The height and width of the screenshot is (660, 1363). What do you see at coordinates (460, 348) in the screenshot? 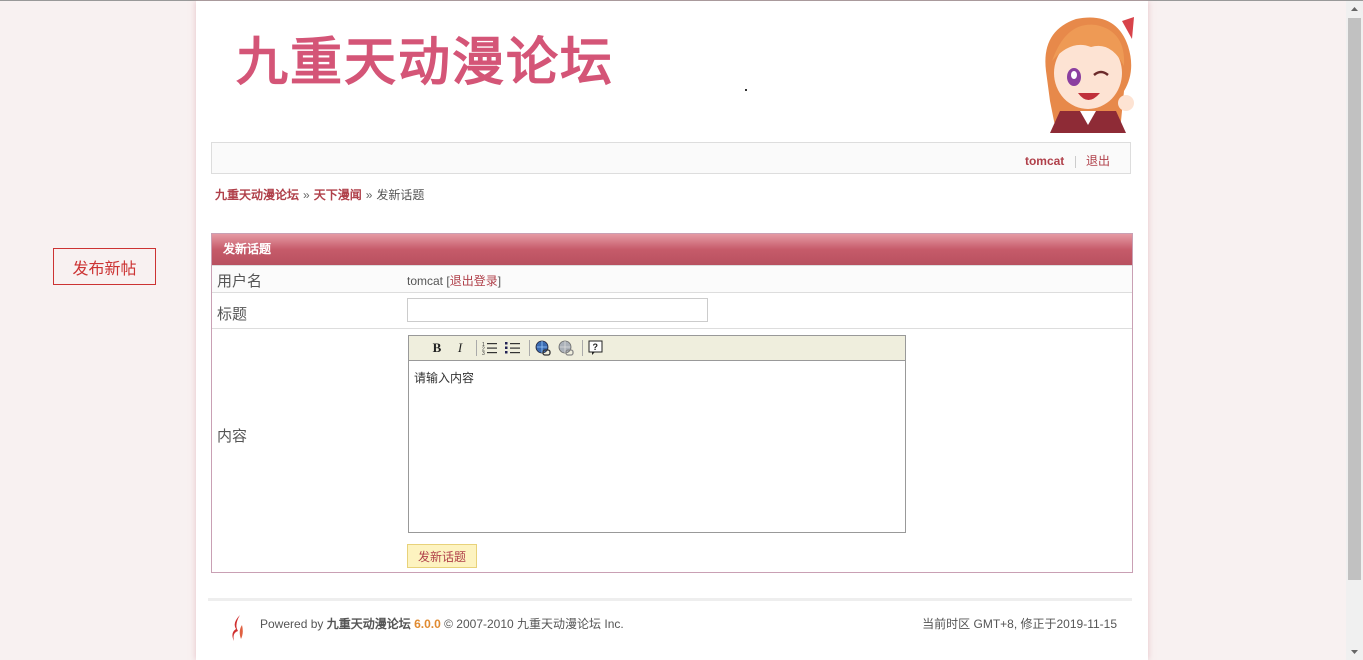
I see `italic-icon: I` at bounding box center [460, 348].